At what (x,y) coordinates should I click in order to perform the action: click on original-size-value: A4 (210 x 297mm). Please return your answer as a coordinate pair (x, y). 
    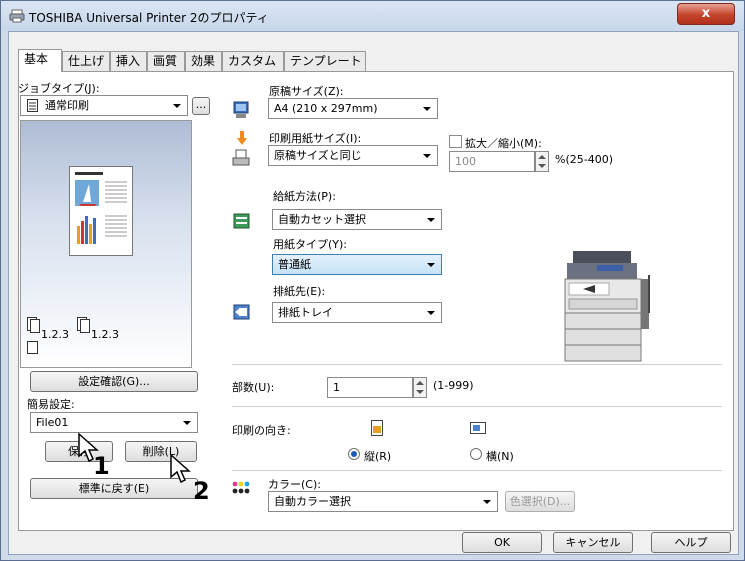
    Looking at the image, I should click on (326, 108).